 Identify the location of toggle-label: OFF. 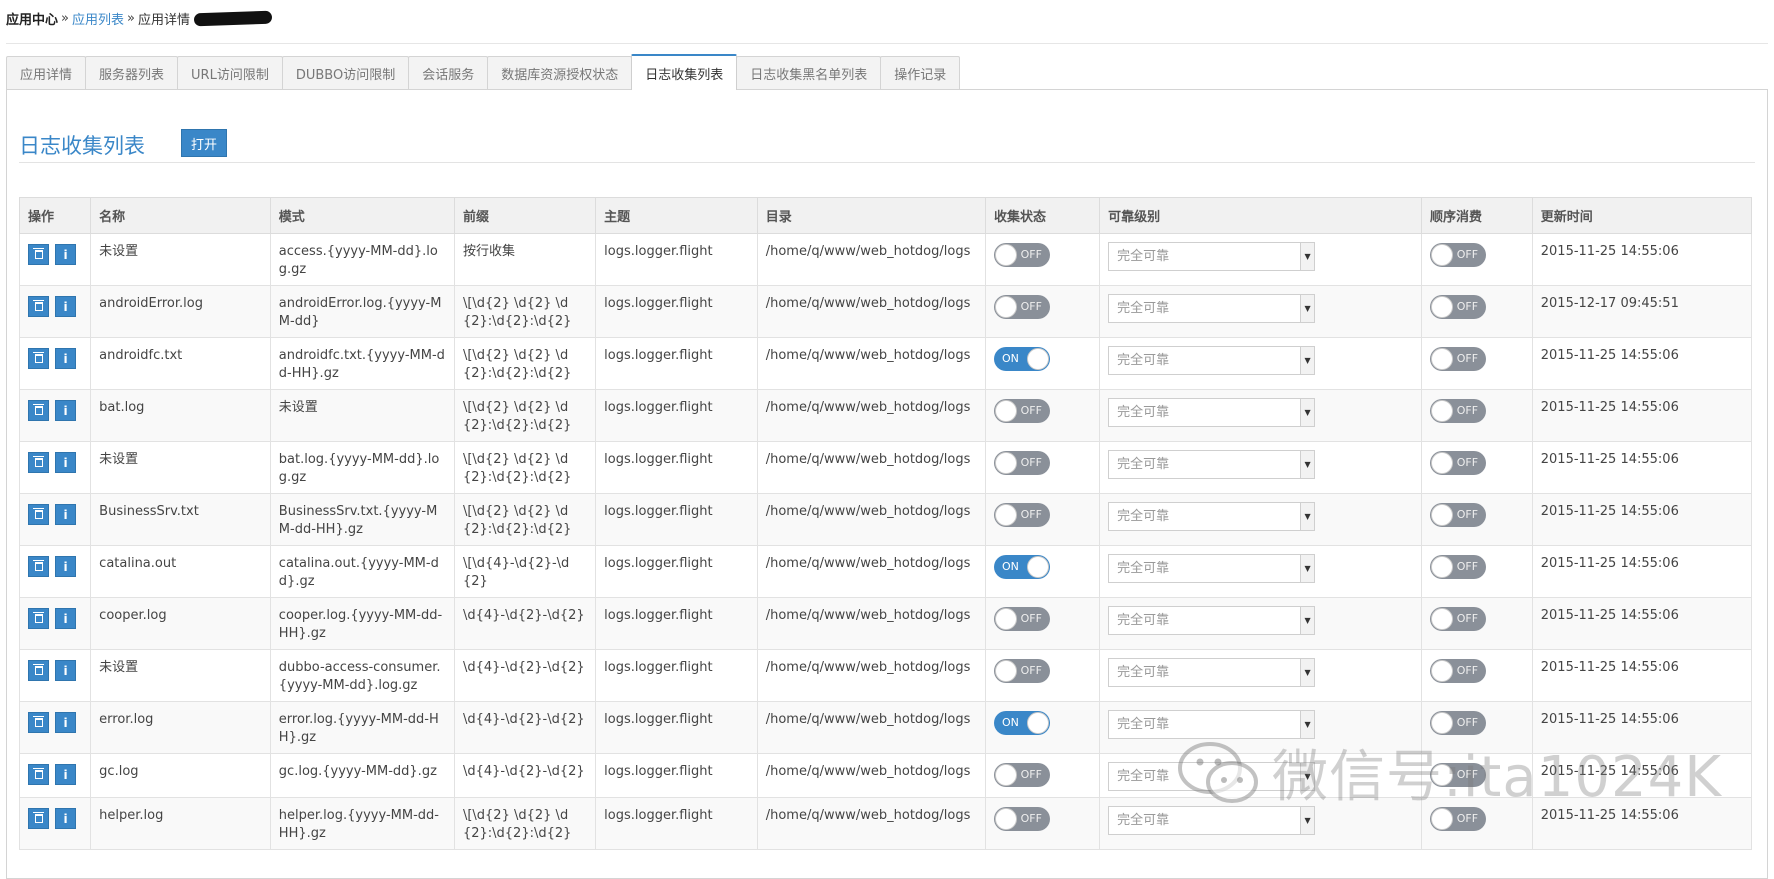
(1031, 774).